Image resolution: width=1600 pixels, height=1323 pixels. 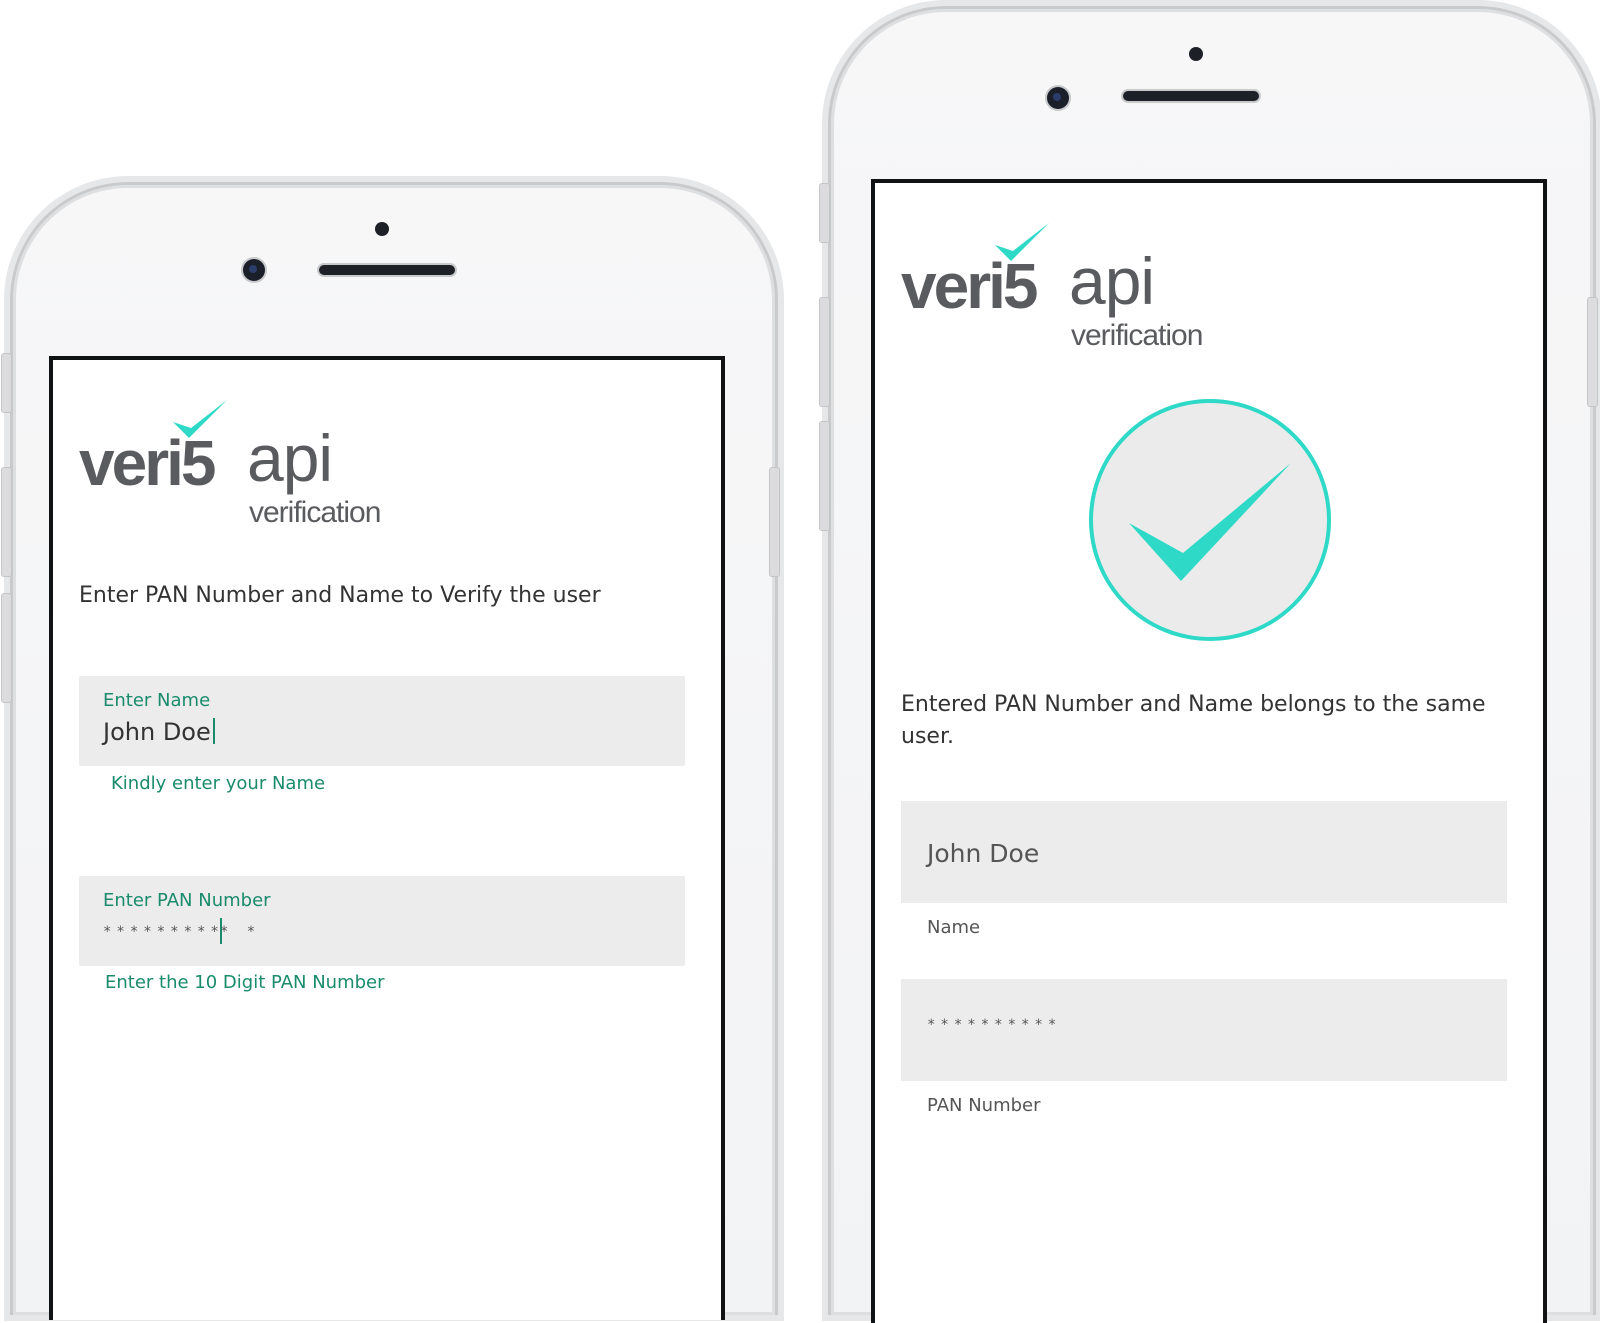 What do you see at coordinates (382, 921) in the screenshot?
I see `pan-input-field: Enter PAN Number ********** *` at bounding box center [382, 921].